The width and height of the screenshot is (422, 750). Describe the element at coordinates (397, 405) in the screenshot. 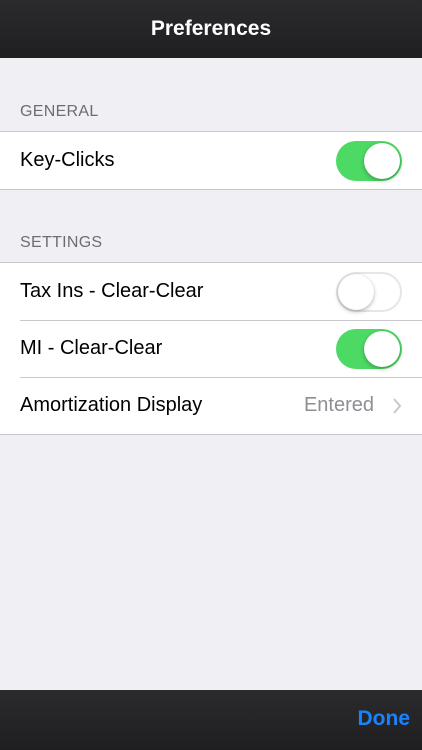

I see `chevron-right-icon` at that location.